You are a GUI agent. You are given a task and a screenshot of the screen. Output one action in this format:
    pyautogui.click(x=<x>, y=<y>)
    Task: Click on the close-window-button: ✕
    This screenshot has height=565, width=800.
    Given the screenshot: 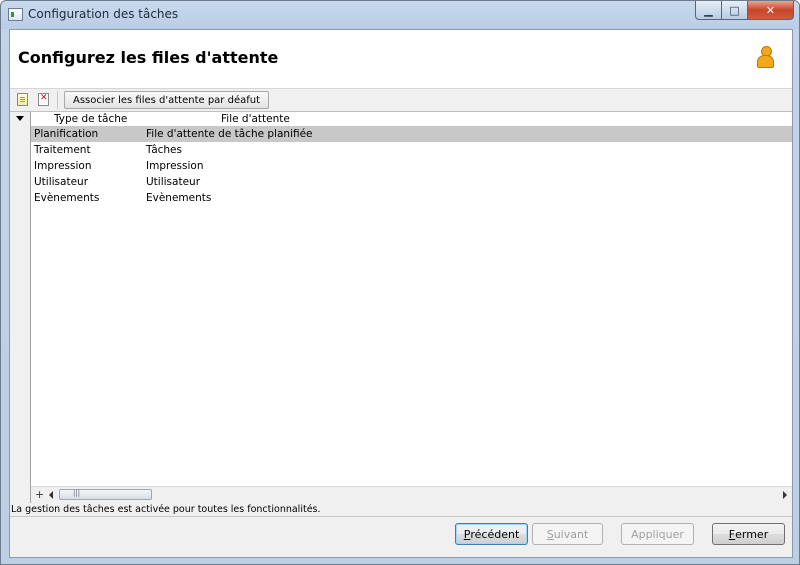 What is the action you would take?
    pyautogui.click(x=771, y=10)
    